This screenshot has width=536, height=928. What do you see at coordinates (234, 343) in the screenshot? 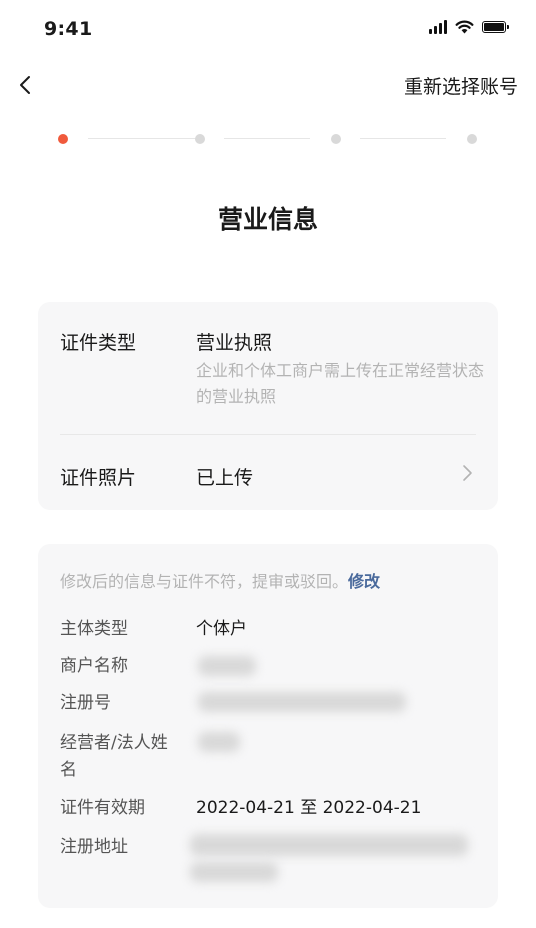
I see `certificate-type-value: 营业执照` at bounding box center [234, 343].